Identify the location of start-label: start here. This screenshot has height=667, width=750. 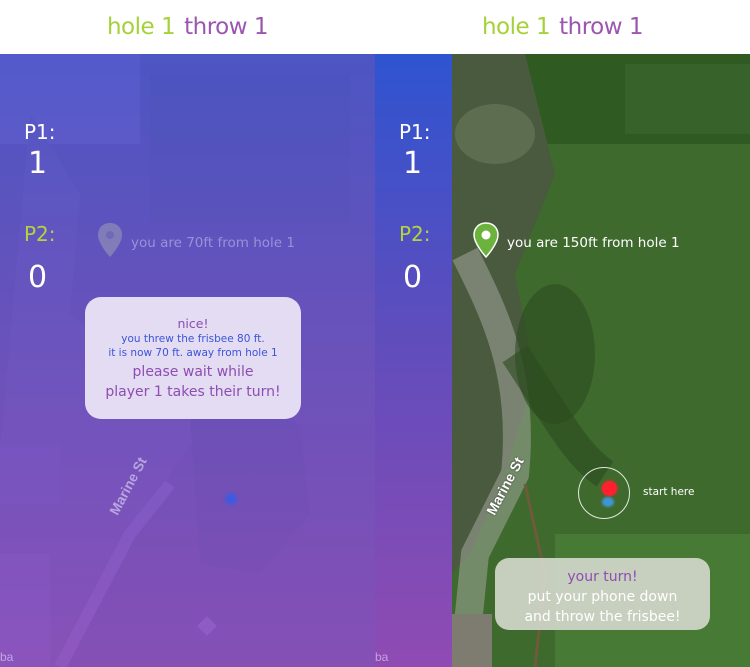
(669, 492).